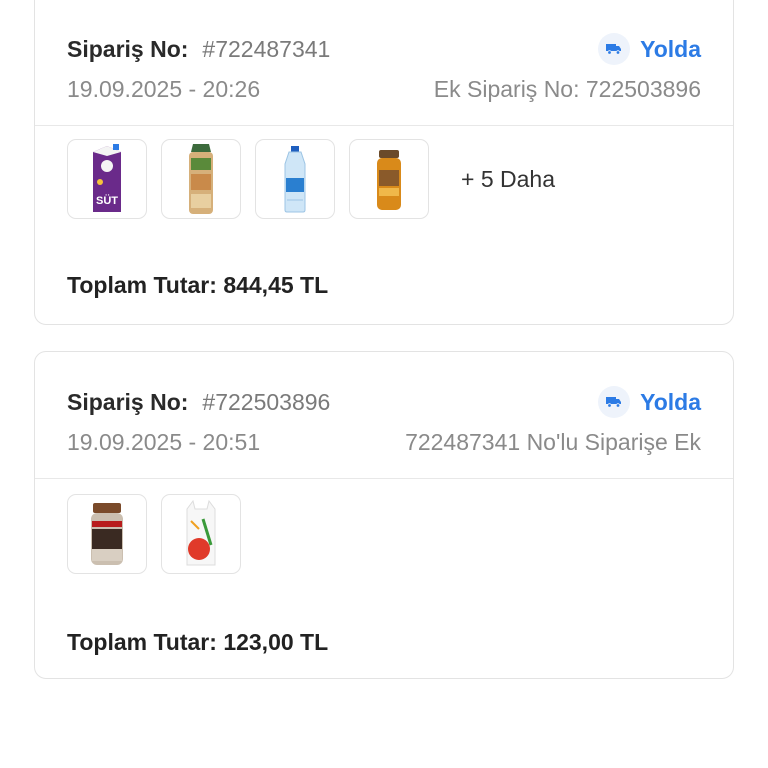 The width and height of the screenshot is (768, 768). I want to click on product-thumbnails, so click(161, 534).